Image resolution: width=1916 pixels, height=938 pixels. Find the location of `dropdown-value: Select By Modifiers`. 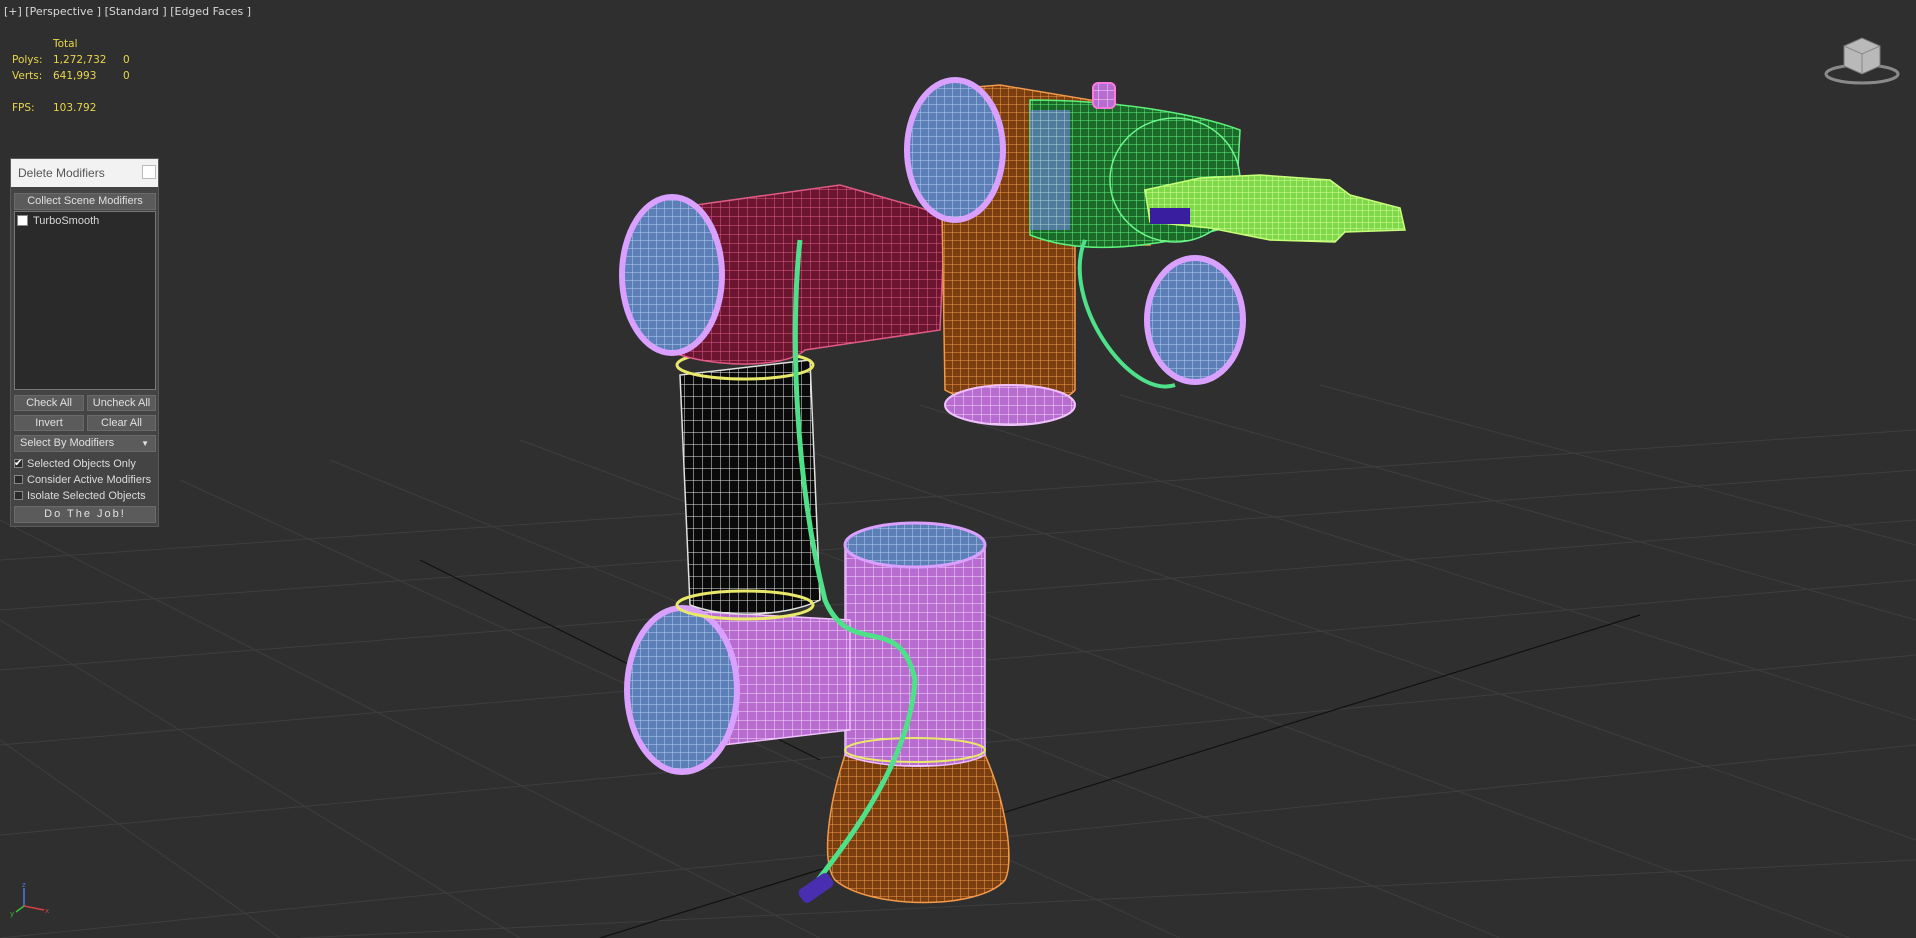

dropdown-value: Select By Modifiers is located at coordinates (67, 443).